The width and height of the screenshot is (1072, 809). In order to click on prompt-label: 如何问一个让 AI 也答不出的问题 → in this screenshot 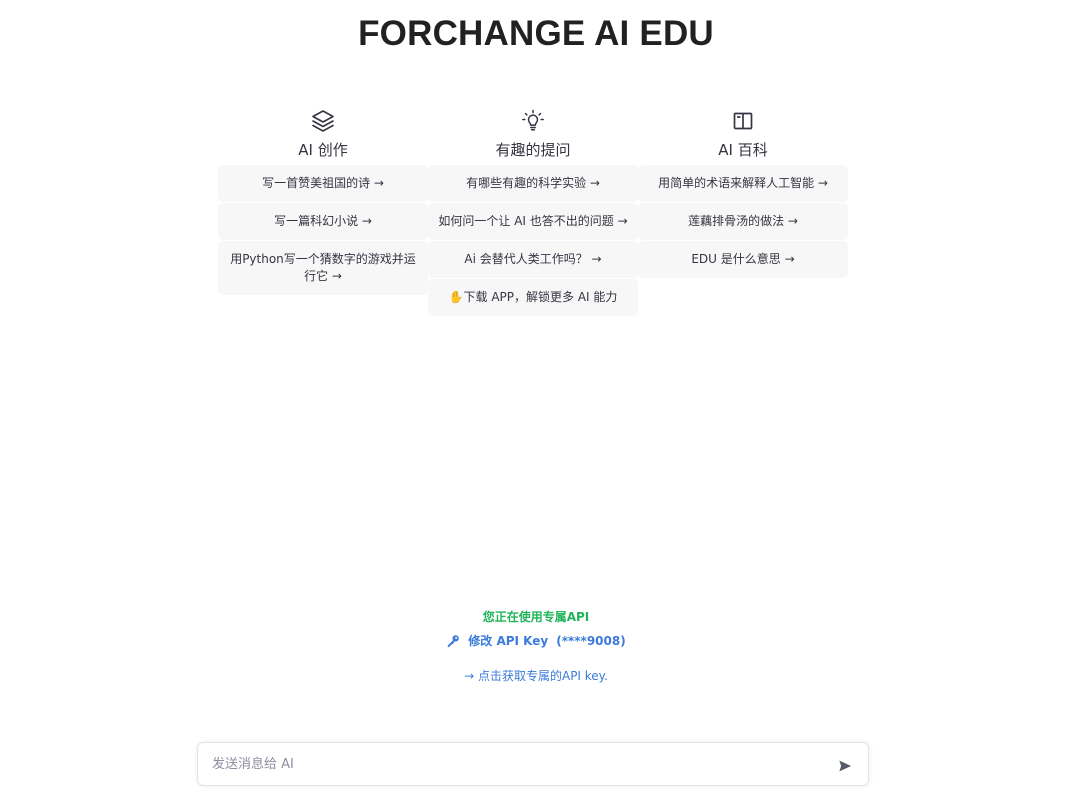, I will do `click(533, 221)`.